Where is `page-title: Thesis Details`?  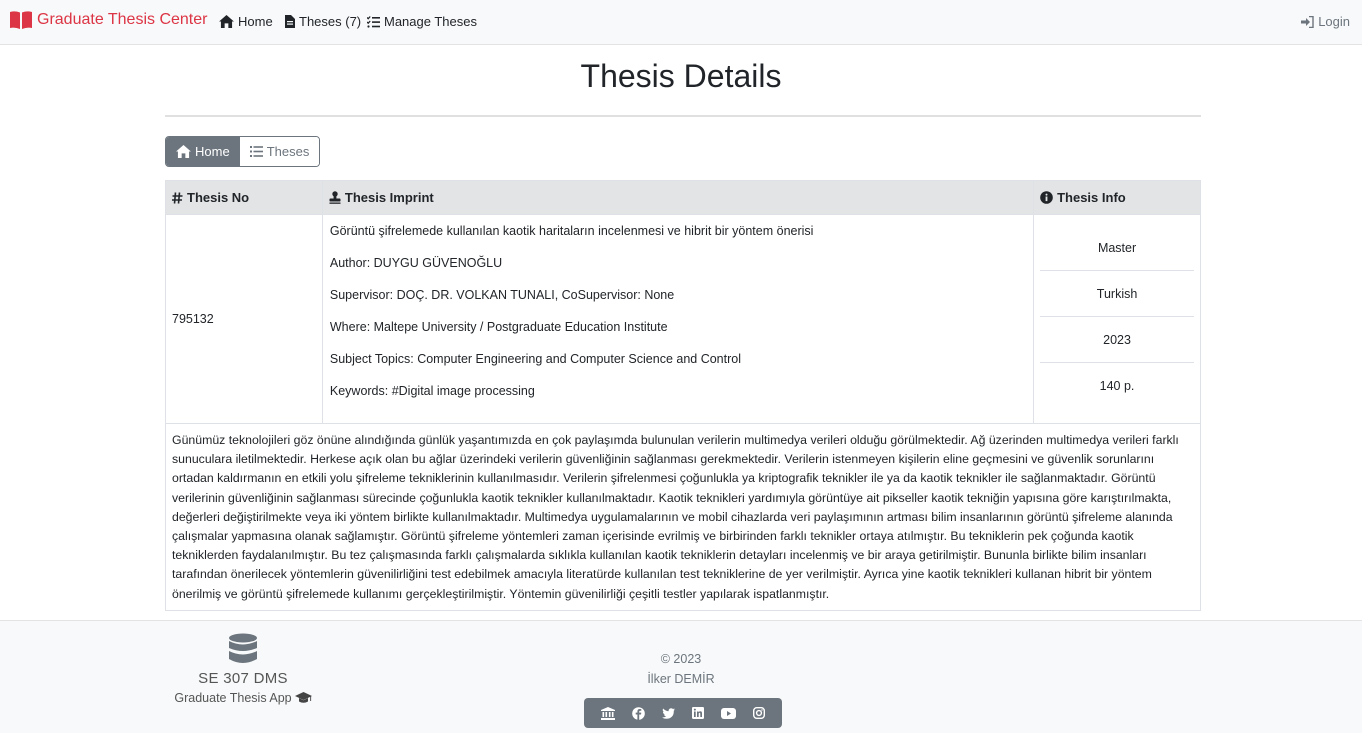
page-title: Thesis Details is located at coordinates (681, 76).